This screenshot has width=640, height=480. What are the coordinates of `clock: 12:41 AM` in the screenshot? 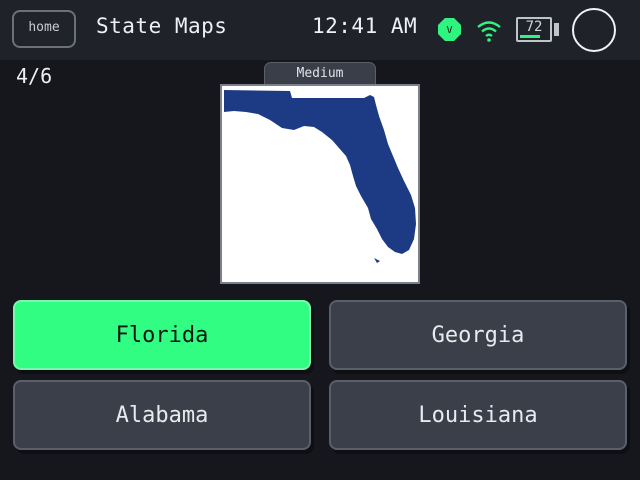 It's located at (365, 26).